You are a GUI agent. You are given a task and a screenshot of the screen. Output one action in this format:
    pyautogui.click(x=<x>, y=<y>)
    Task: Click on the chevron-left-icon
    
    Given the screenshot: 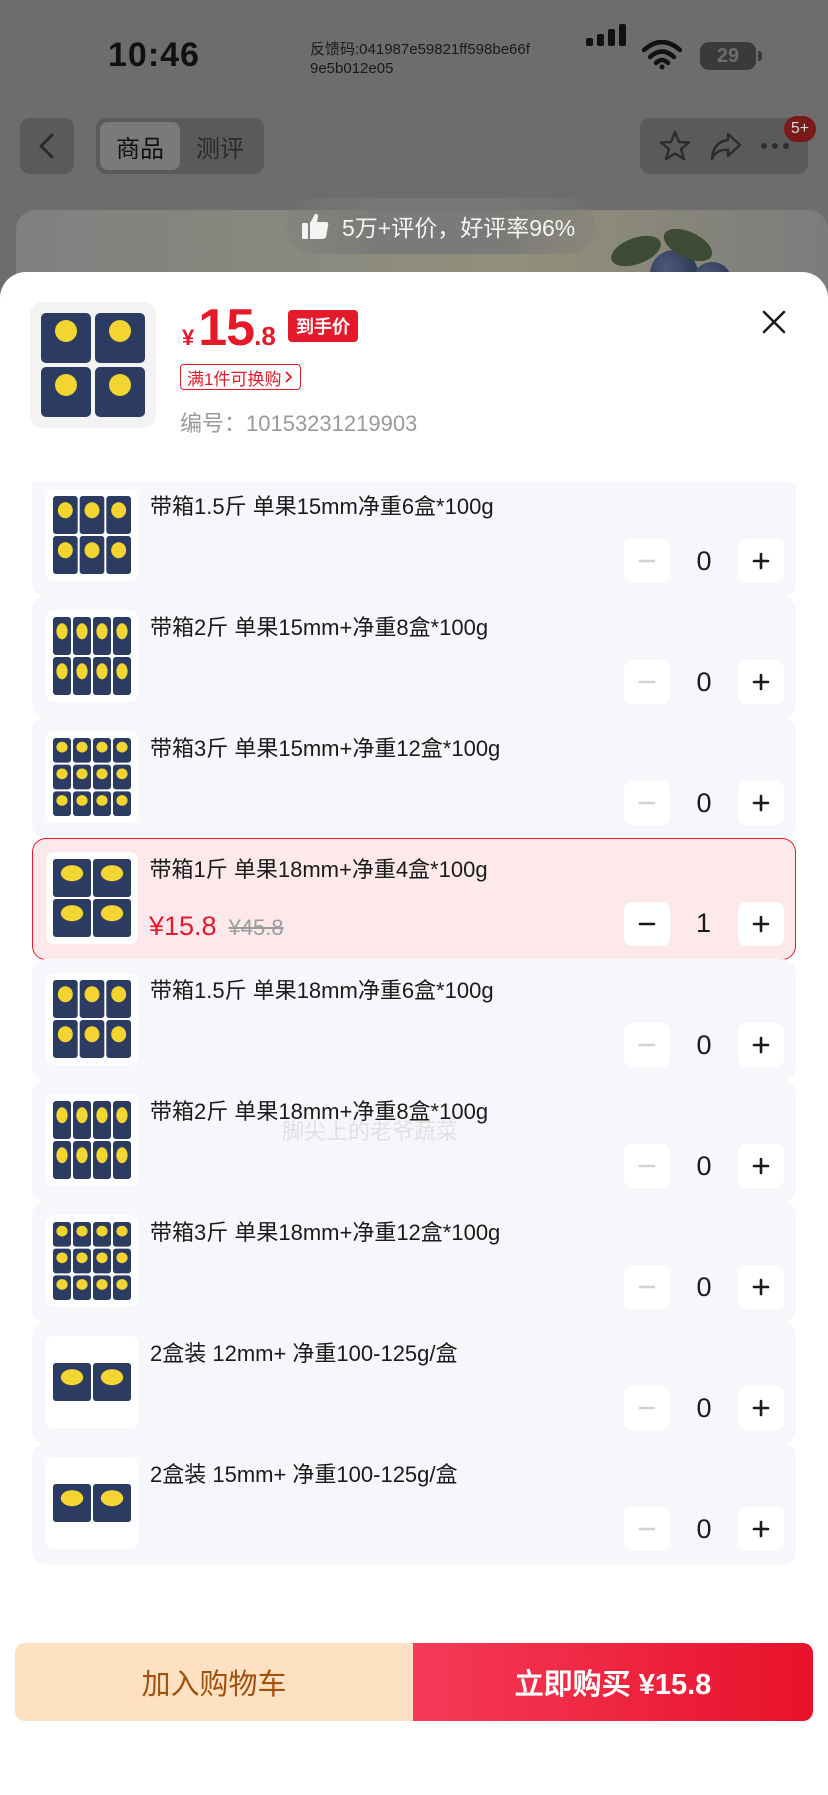 What is the action you would take?
    pyautogui.click(x=46, y=146)
    